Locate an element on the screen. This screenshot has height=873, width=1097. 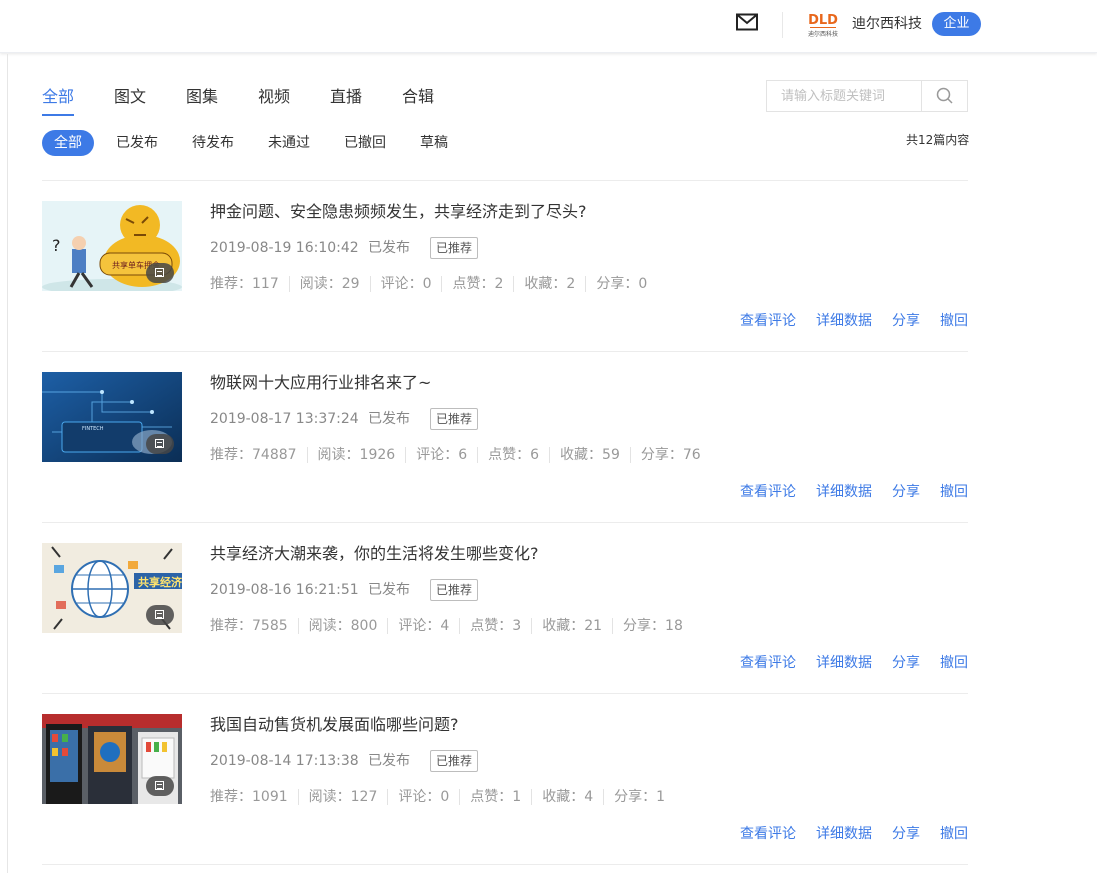
tab-collection: 合辑 is located at coordinates (418, 97).